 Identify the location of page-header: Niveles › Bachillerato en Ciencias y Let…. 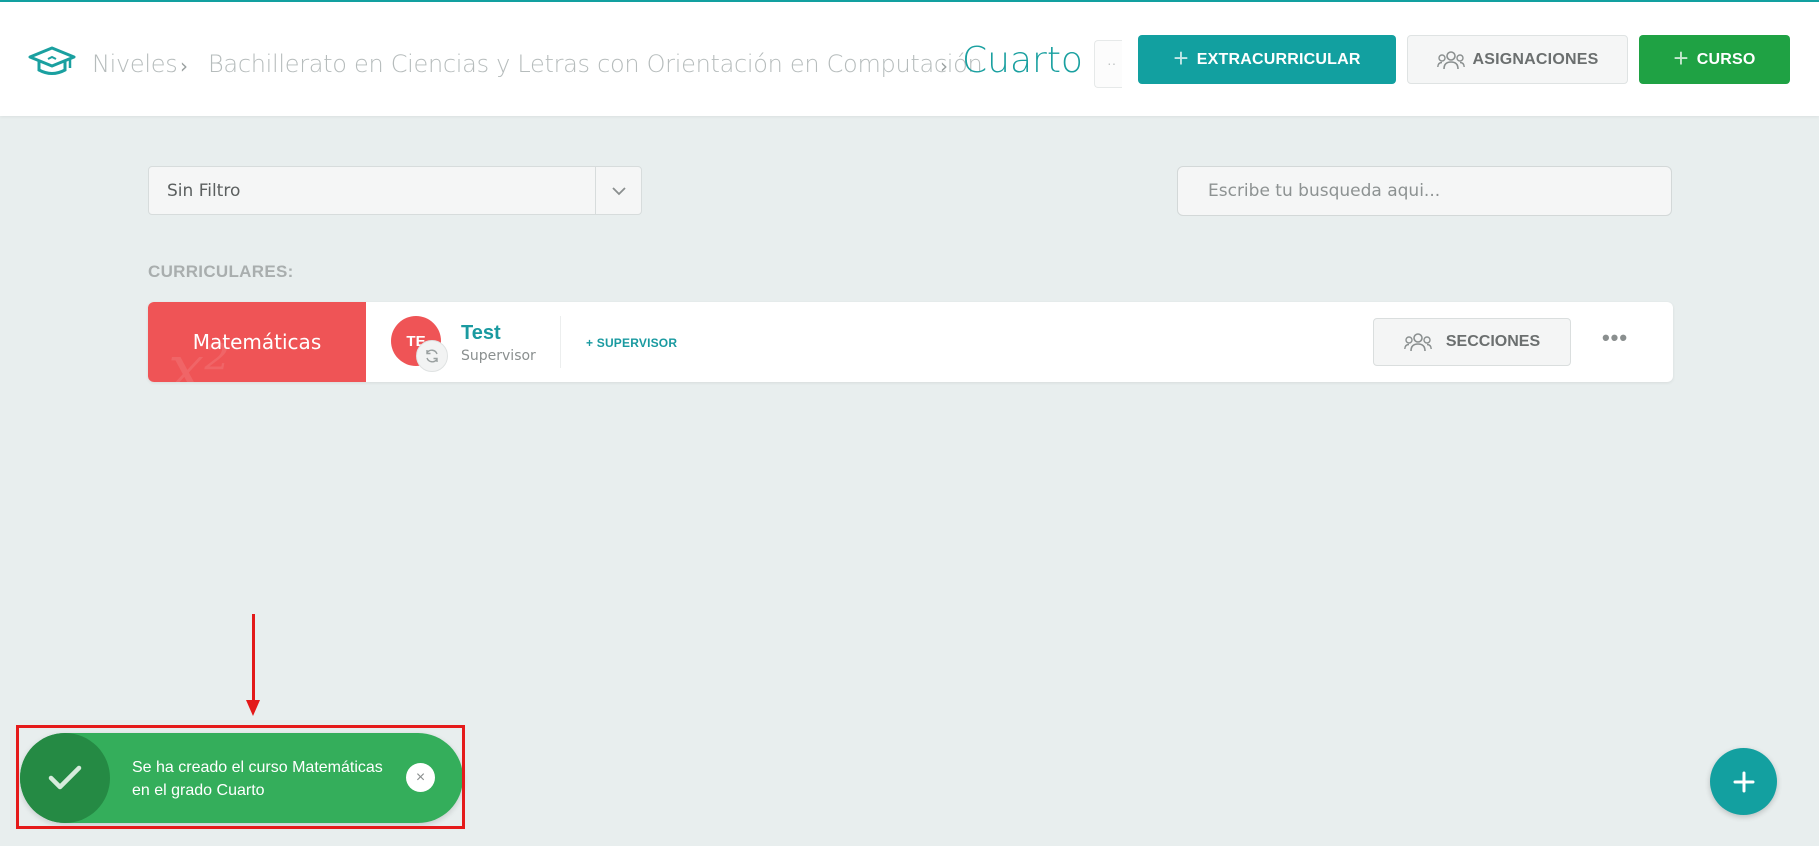
(909, 59).